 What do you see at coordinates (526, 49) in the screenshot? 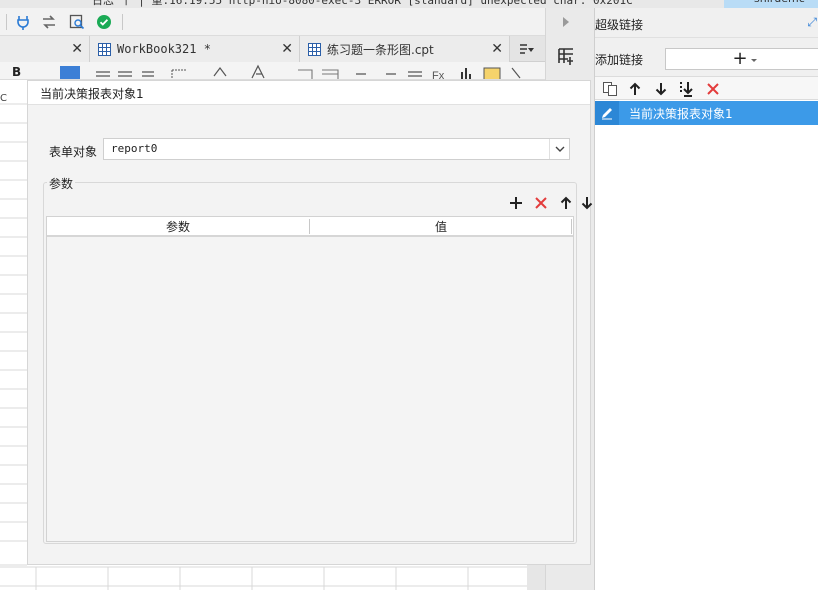
I see `tab-menu-icon` at bounding box center [526, 49].